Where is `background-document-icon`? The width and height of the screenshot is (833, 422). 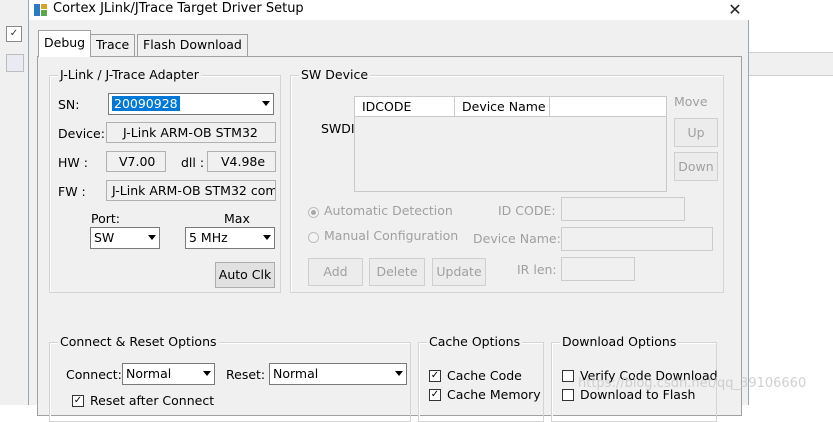
background-document-icon is located at coordinates (15, 63).